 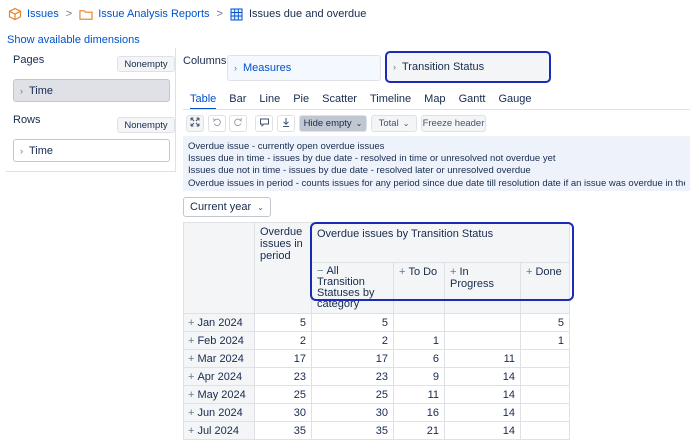 What do you see at coordinates (205, 61) in the screenshot?
I see `columns-label: Columns` at bounding box center [205, 61].